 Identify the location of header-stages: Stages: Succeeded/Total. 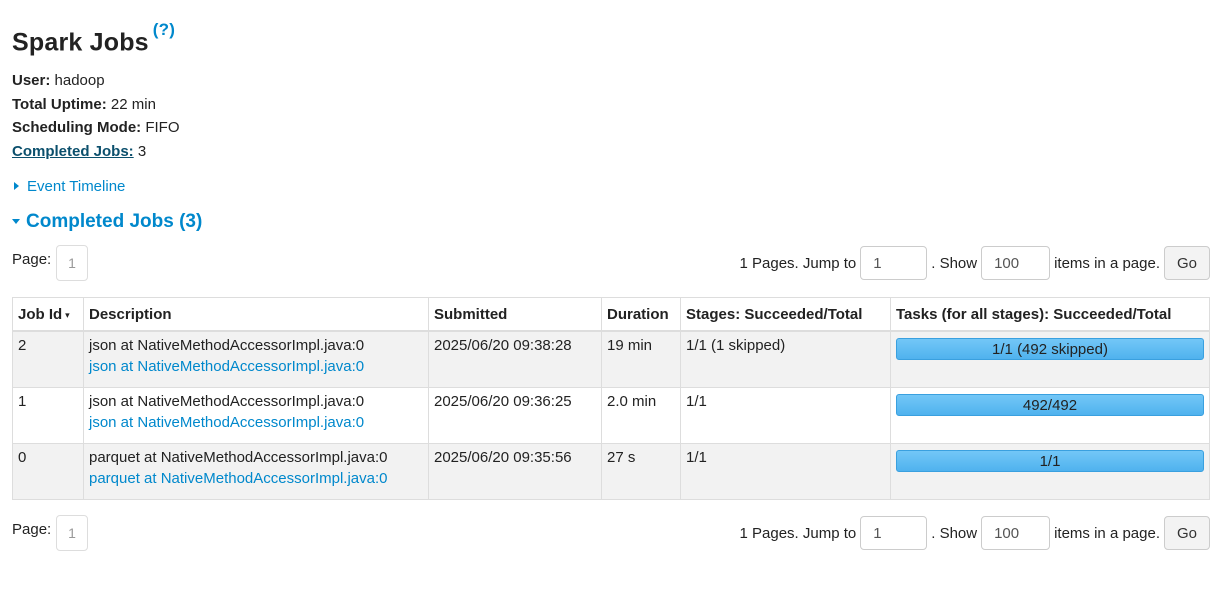
(785, 314).